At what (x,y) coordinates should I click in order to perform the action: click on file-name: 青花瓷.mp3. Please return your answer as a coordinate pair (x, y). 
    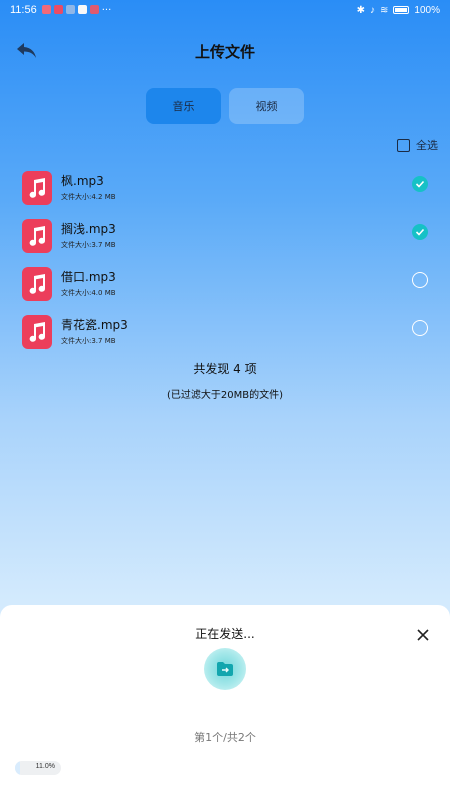
    Looking at the image, I should click on (94, 325).